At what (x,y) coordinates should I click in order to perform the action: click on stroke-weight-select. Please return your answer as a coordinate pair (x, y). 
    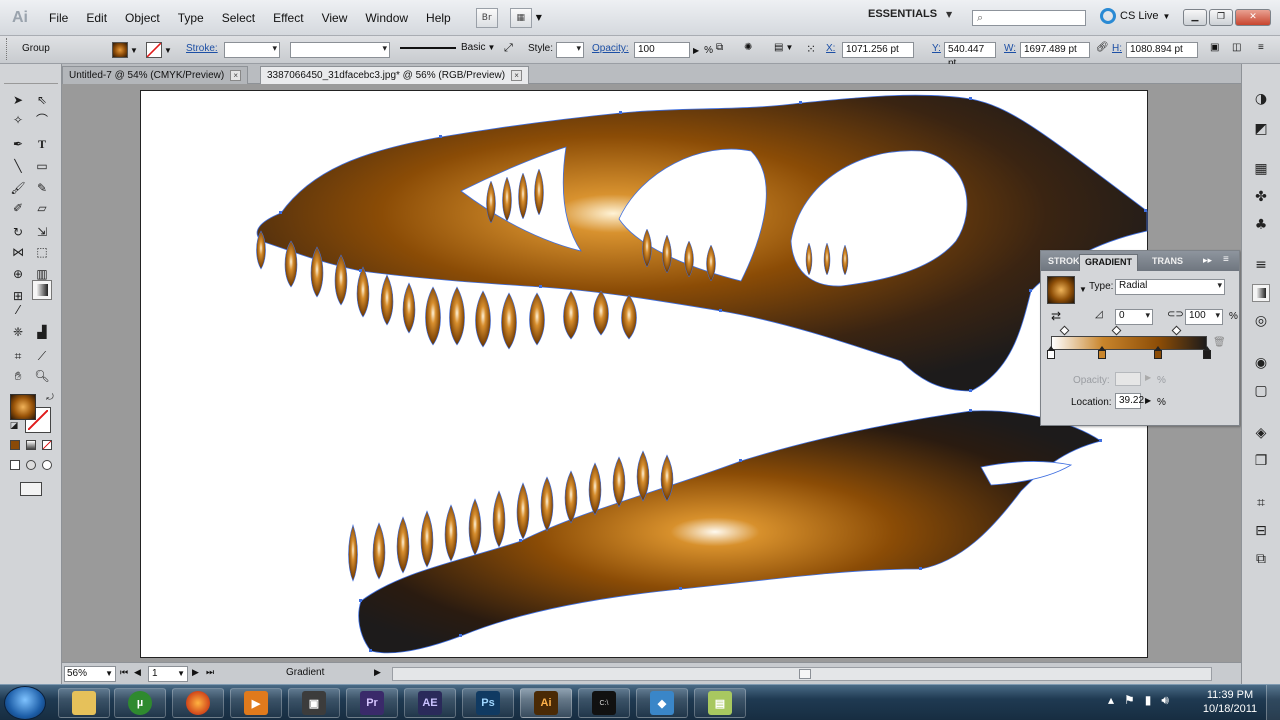
    Looking at the image, I should click on (252, 50).